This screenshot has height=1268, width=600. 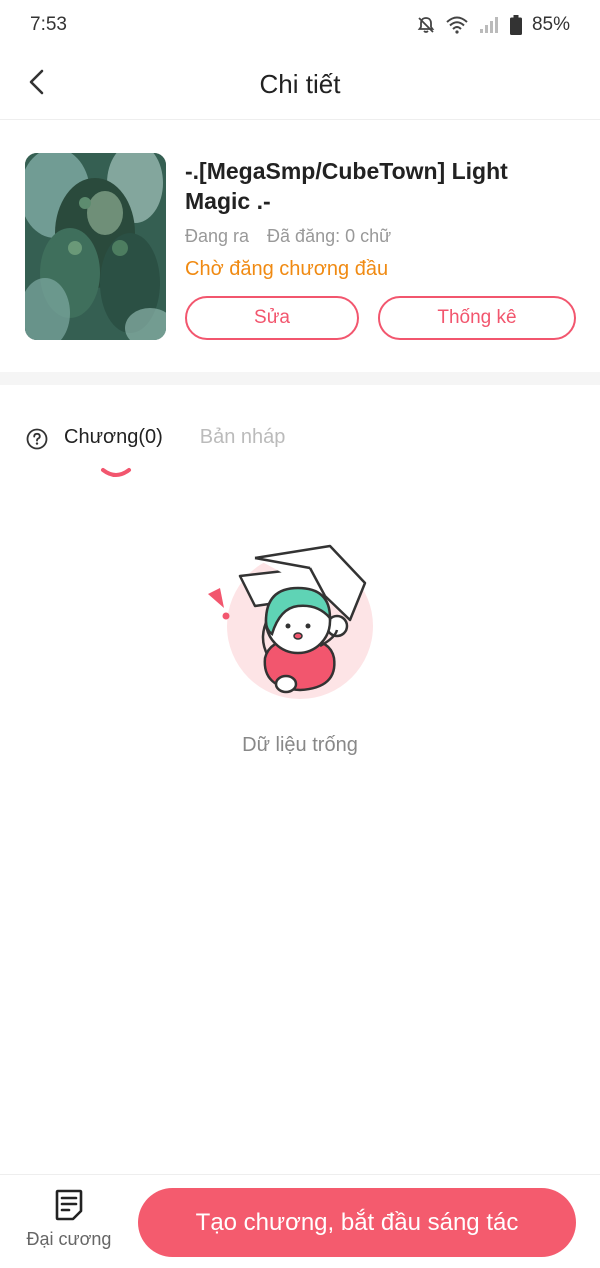 What do you see at coordinates (300, 745) in the screenshot?
I see `empty-state-text: Dữ liệu trống` at bounding box center [300, 745].